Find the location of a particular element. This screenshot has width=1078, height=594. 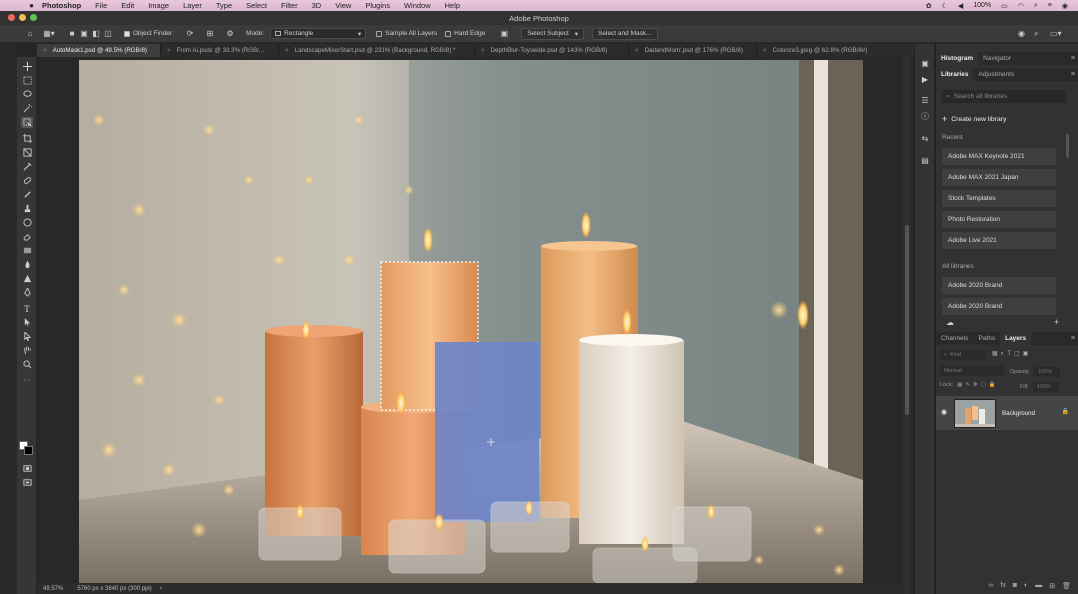

history-icon: ▣ is located at coordinates (925, 63).